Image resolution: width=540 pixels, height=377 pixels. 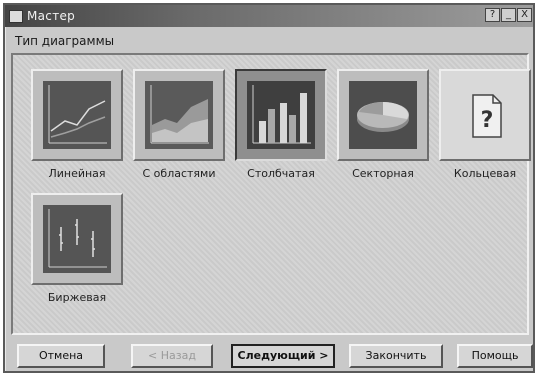 I want to click on unknown-chart-icon: ?, so click(x=487, y=116).